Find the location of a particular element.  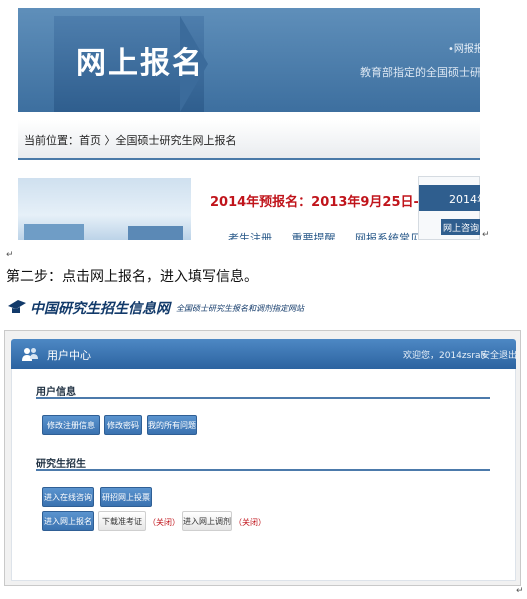

change-password-button: 修改密码 is located at coordinates (123, 425).